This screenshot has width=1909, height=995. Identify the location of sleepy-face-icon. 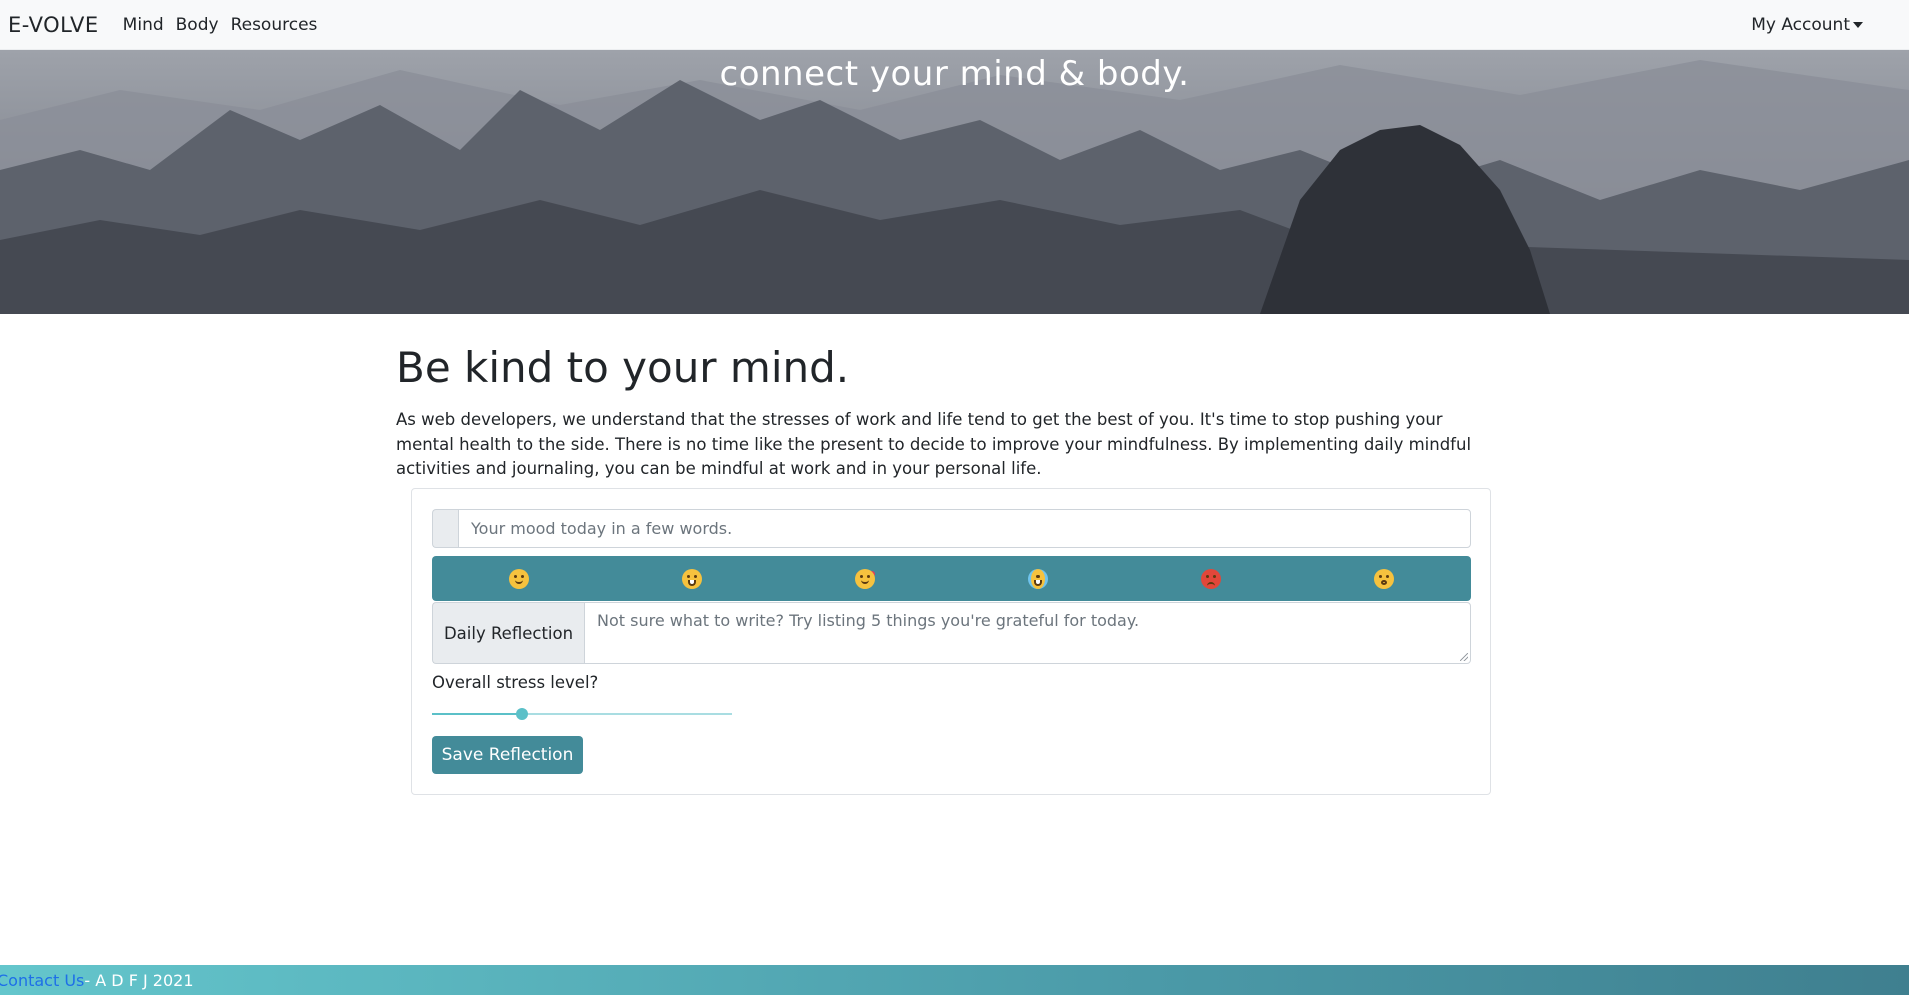
(1384, 578).